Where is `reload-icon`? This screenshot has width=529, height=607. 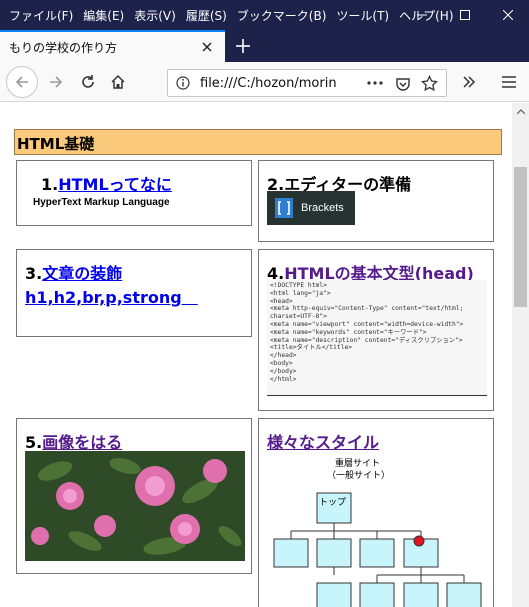
reload-icon is located at coordinates (88, 81).